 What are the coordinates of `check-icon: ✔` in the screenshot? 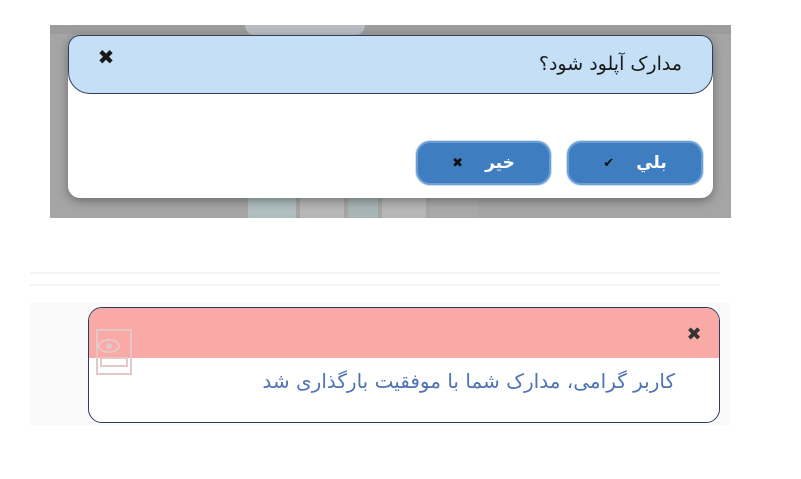 It's located at (609, 163).